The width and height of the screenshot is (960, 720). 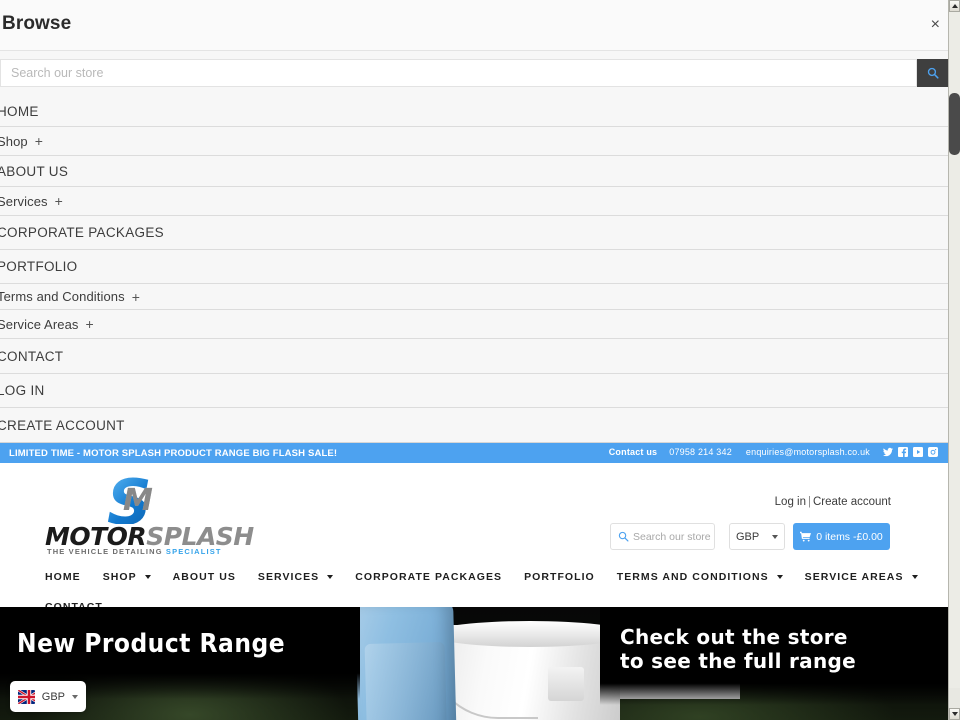 What do you see at coordinates (474, 233) in the screenshot?
I see `drawer-menu-item: CORPORATE PACKAGES` at bounding box center [474, 233].